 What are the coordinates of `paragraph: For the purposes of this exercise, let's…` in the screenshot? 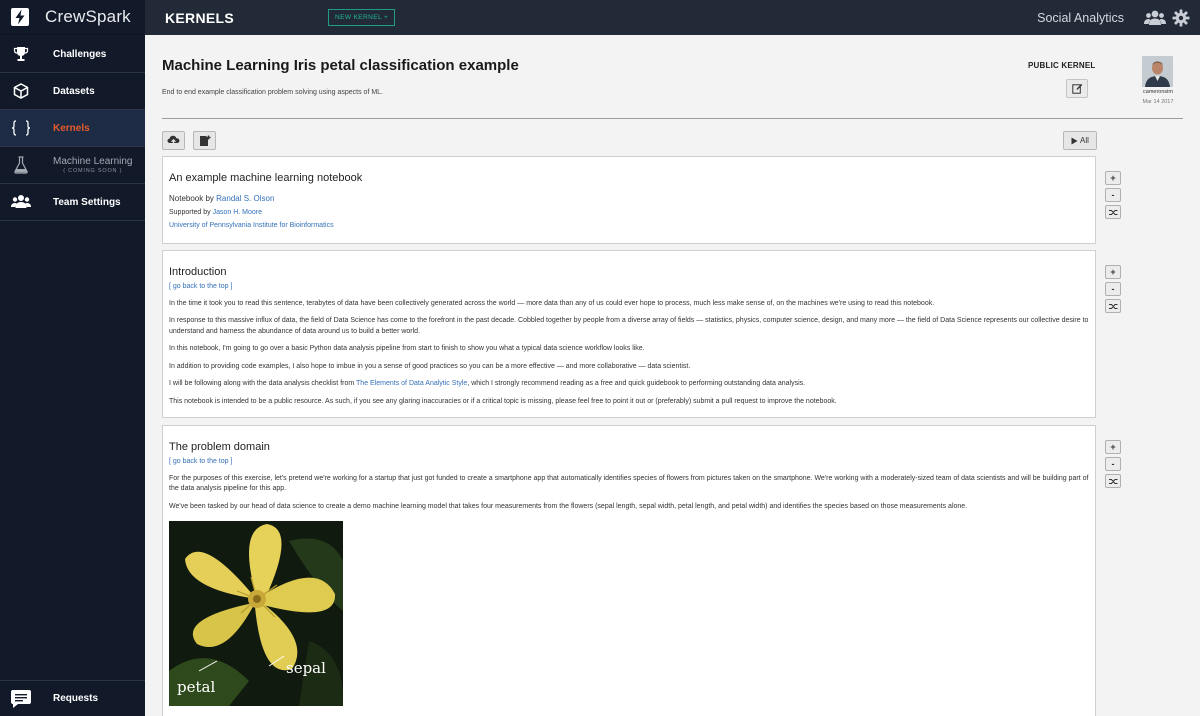 It's located at (629, 483).